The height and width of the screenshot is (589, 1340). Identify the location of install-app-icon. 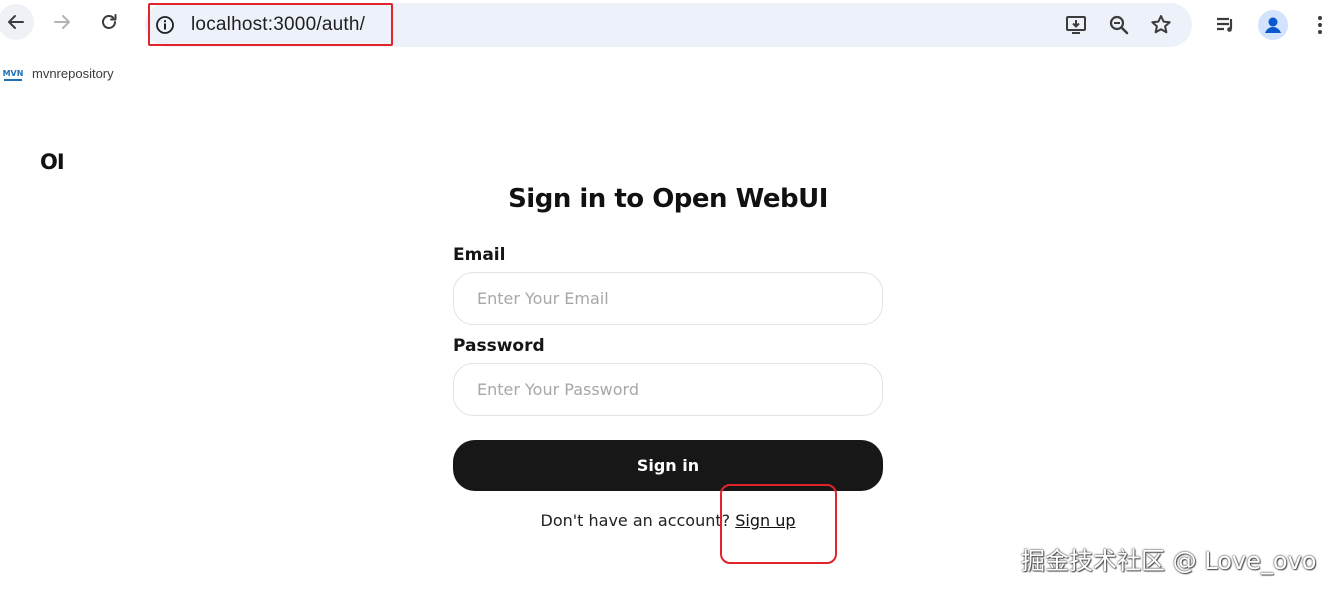
(1077, 25).